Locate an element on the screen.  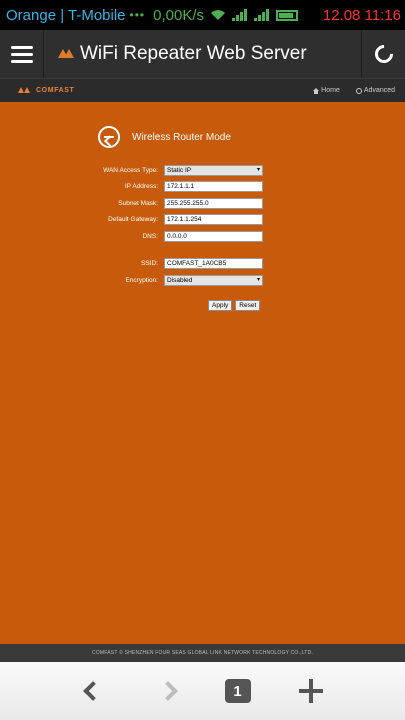
form-row: SSID: COMFAST_1A0CB5 is located at coordinates (170, 264).